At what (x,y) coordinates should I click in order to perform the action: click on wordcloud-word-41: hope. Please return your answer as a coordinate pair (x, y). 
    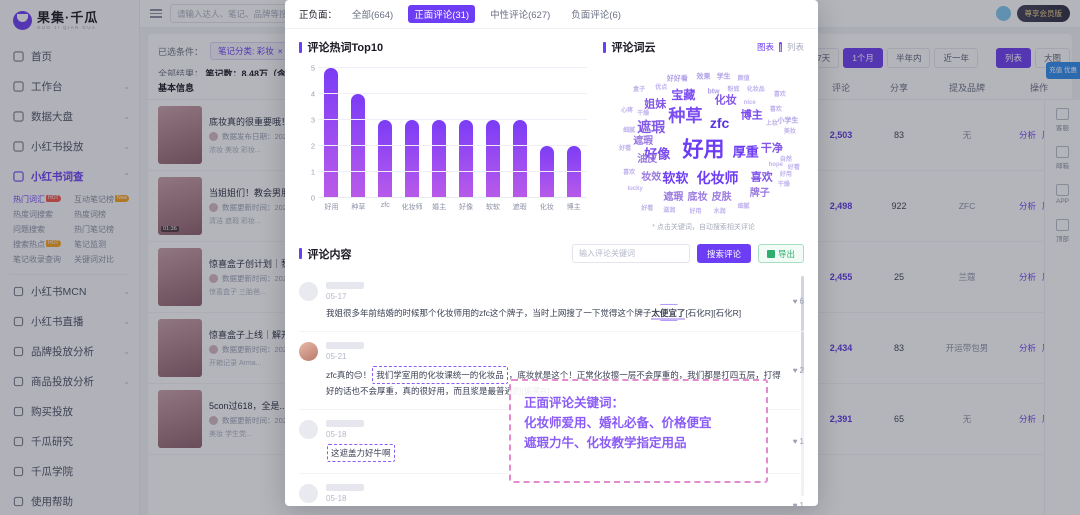
    Looking at the image, I should click on (776, 165).